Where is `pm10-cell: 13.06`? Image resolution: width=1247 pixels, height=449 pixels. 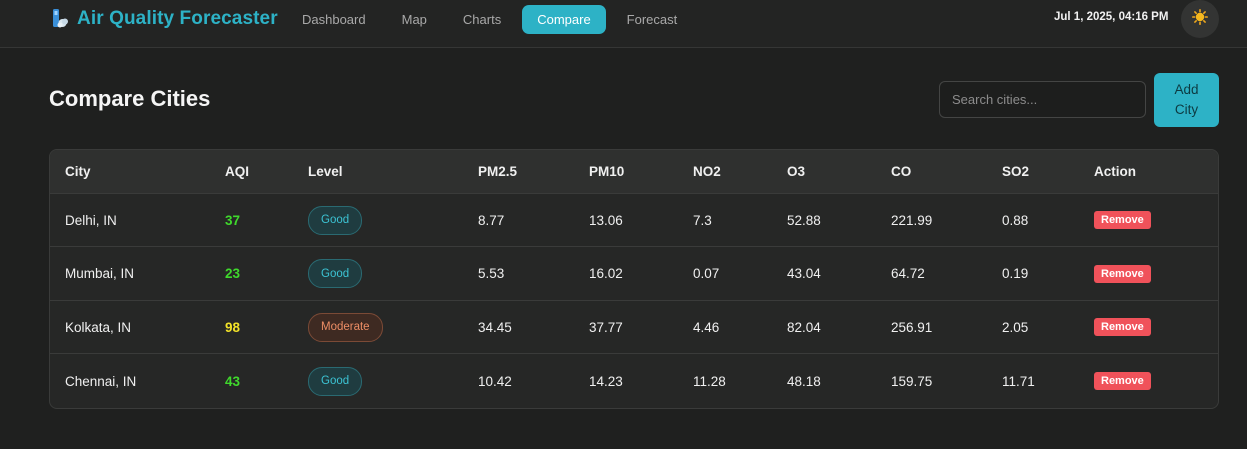 pm10-cell: 13.06 is located at coordinates (606, 220).